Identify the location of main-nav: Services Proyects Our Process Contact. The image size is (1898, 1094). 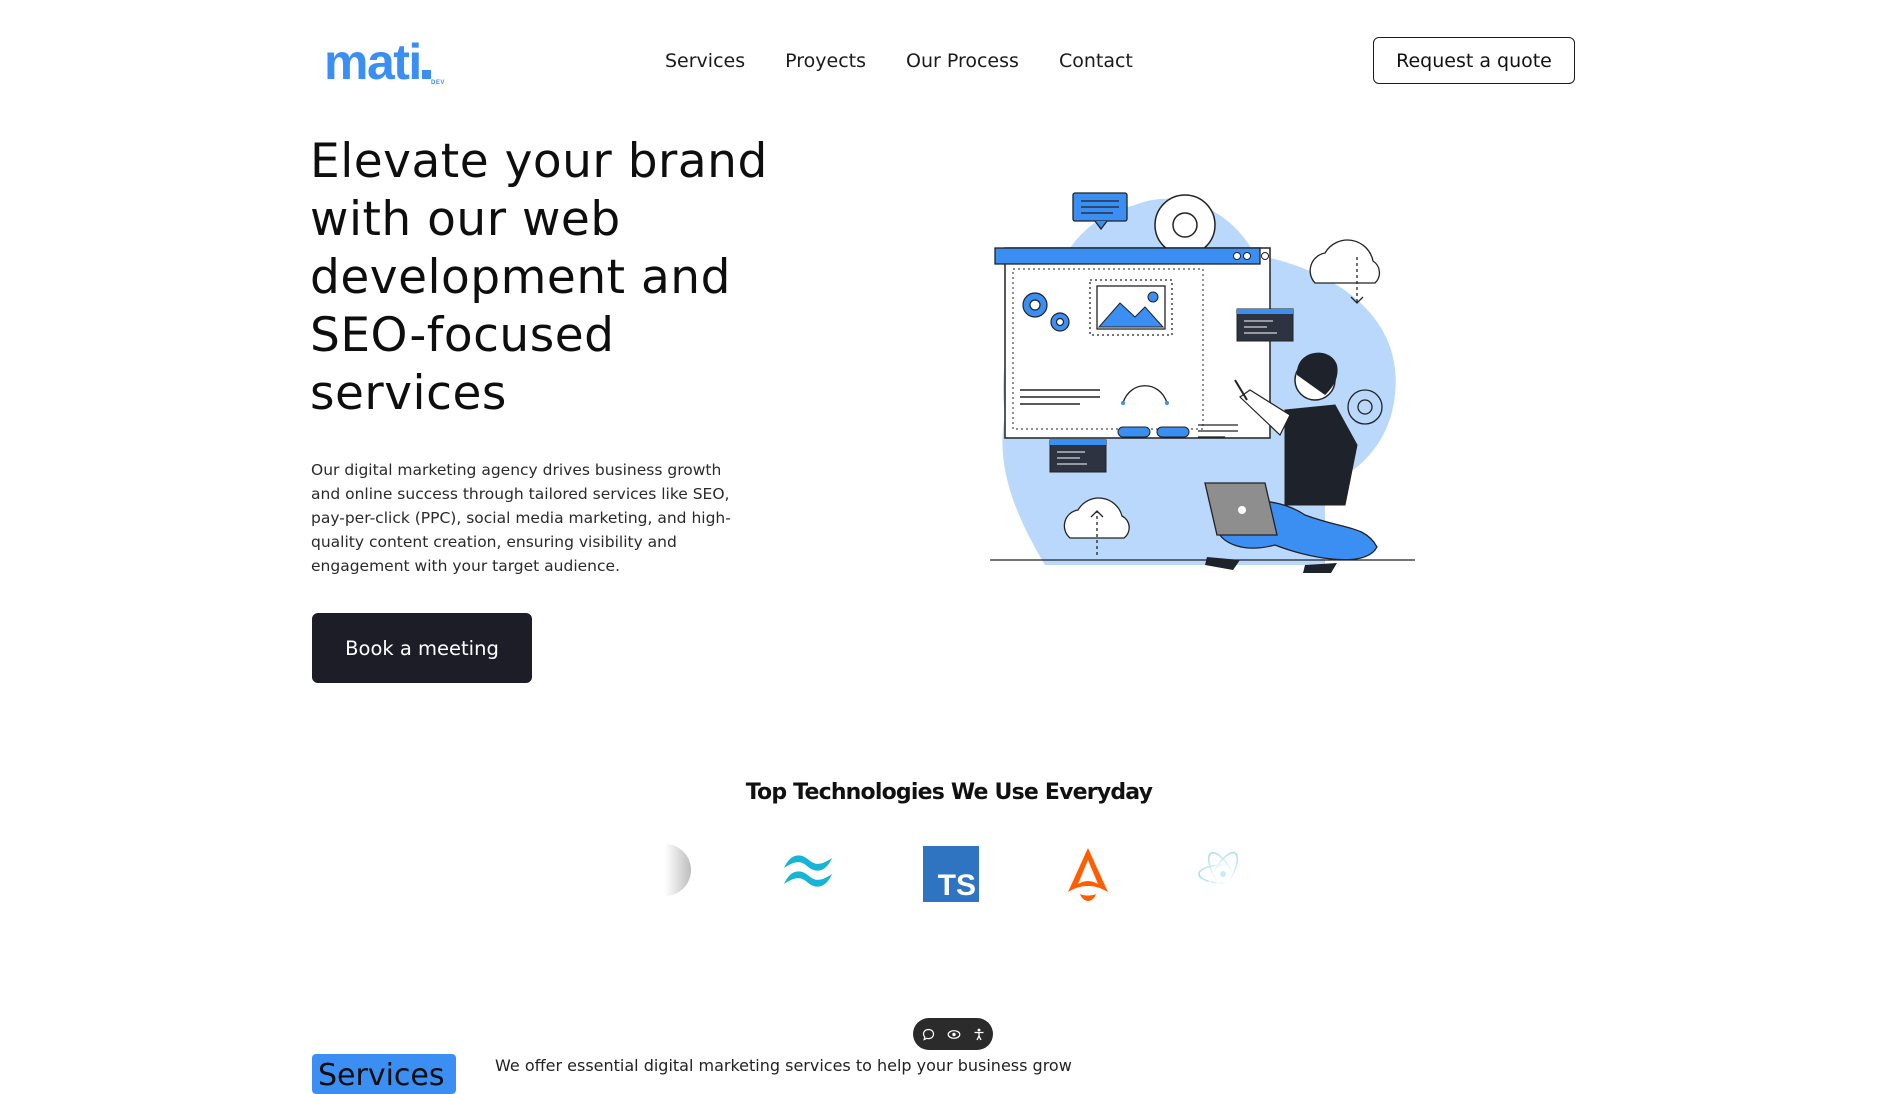
(899, 61).